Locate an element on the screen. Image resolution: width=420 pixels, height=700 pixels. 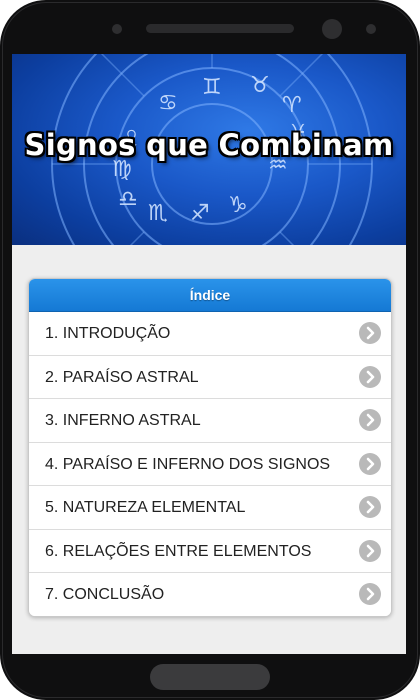
taurus-glyph-icon: ♉ is located at coordinates (260, 85).